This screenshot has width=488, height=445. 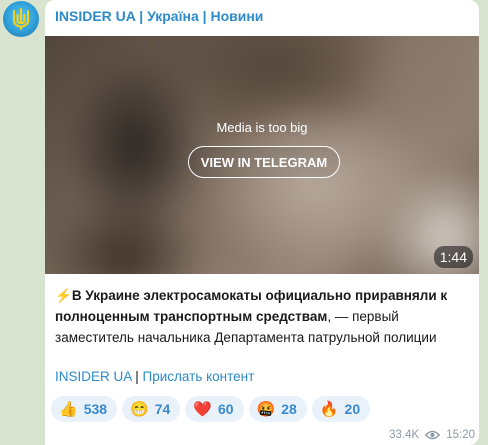 What do you see at coordinates (352, 409) in the screenshot?
I see `reaction-count: 20` at bounding box center [352, 409].